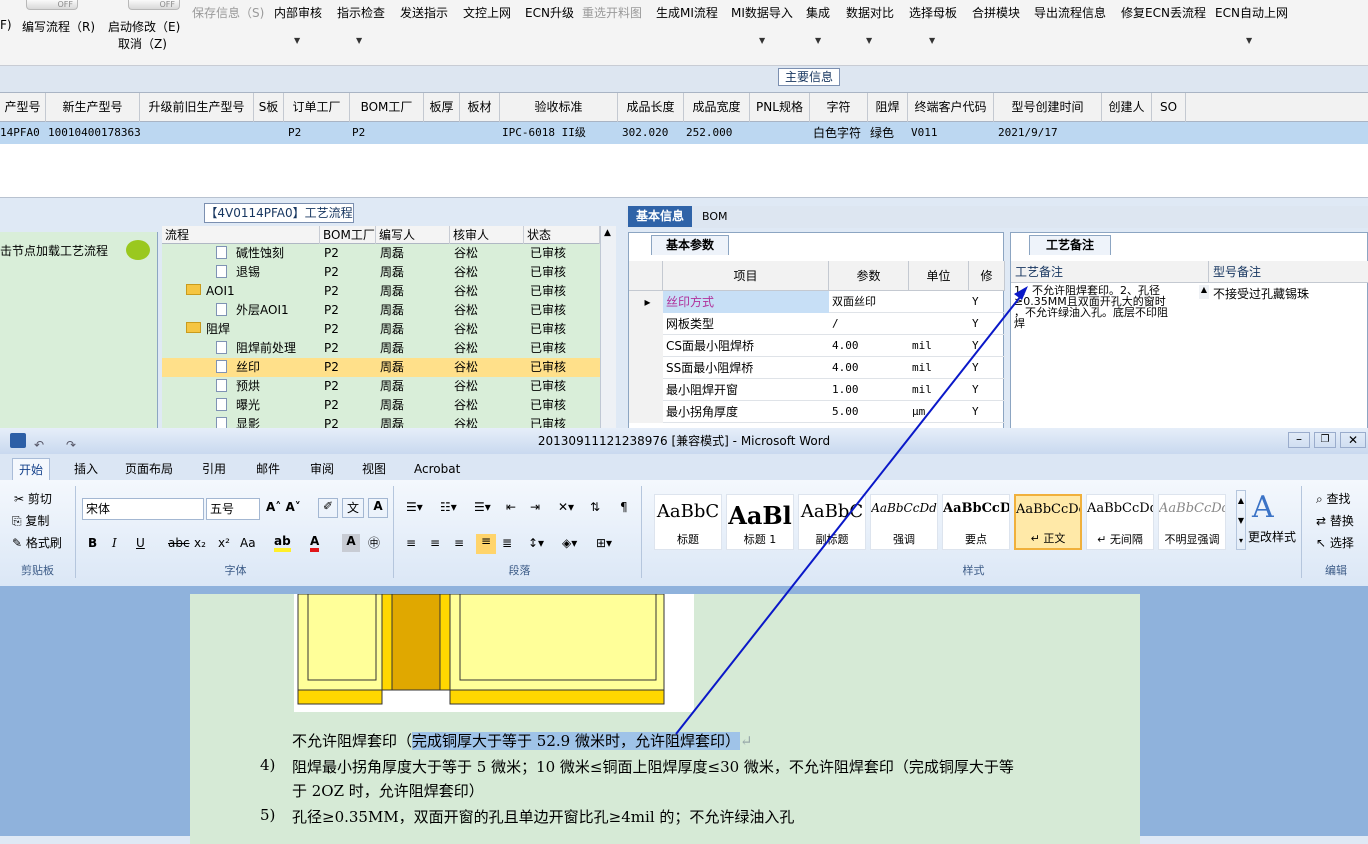 The height and width of the screenshot is (844, 1368). Describe the element at coordinates (448, 507) in the screenshot. I see `numbering-button: ☷▾` at that location.